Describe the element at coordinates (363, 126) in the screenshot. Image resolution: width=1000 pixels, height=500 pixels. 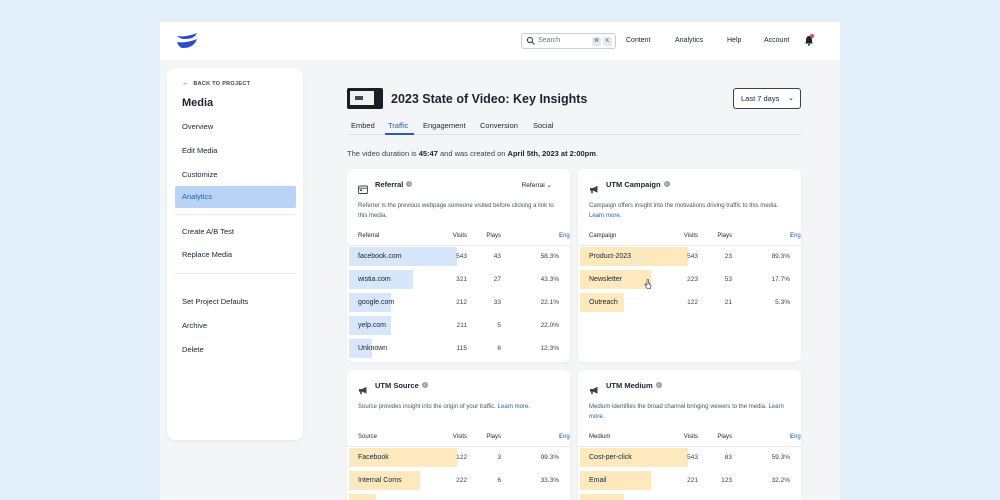
I see `tab-embed: Embed` at that location.